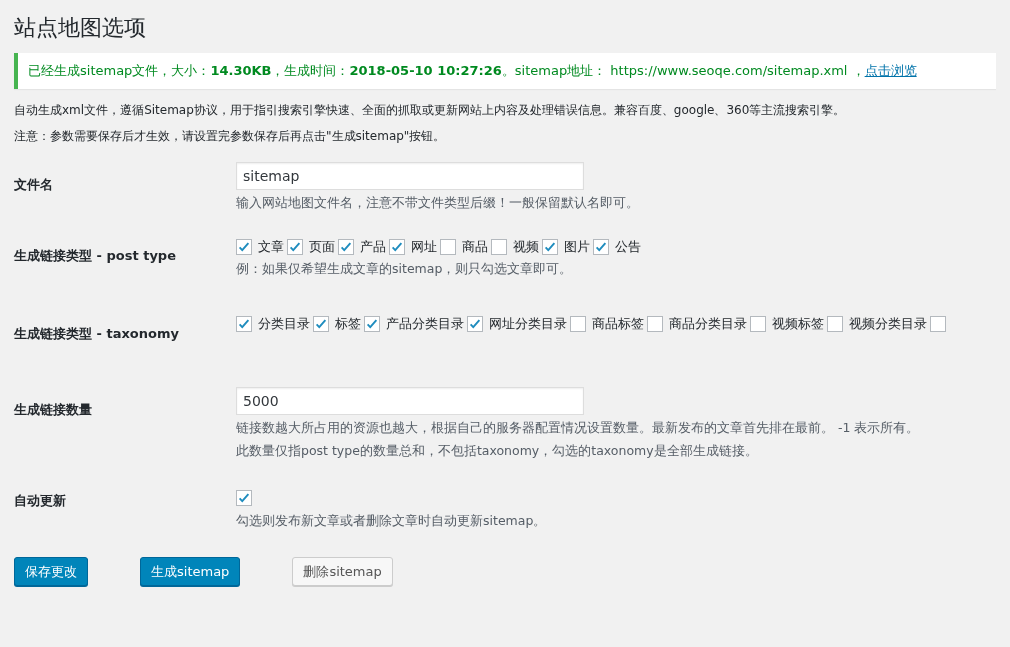 Image resolution: width=1010 pixels, height=647 pixels. I want to click on help-text: 链接数越大所占用的资源也越大，根据自己的服务器配置情况设置数量。最新发布的文章首先排在最前。 -1 表示所有。, so click(578, 427).